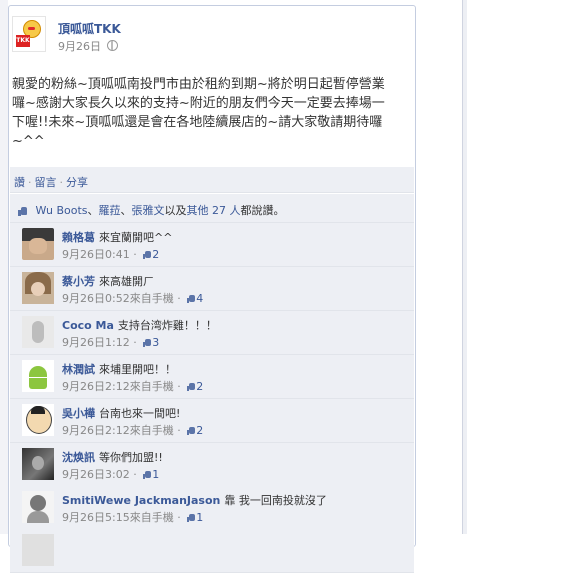 Image resolution: width=576 pixels, height=573 pixels. I want to click on comment-time: 9月26日5:15, so click(96, 517).